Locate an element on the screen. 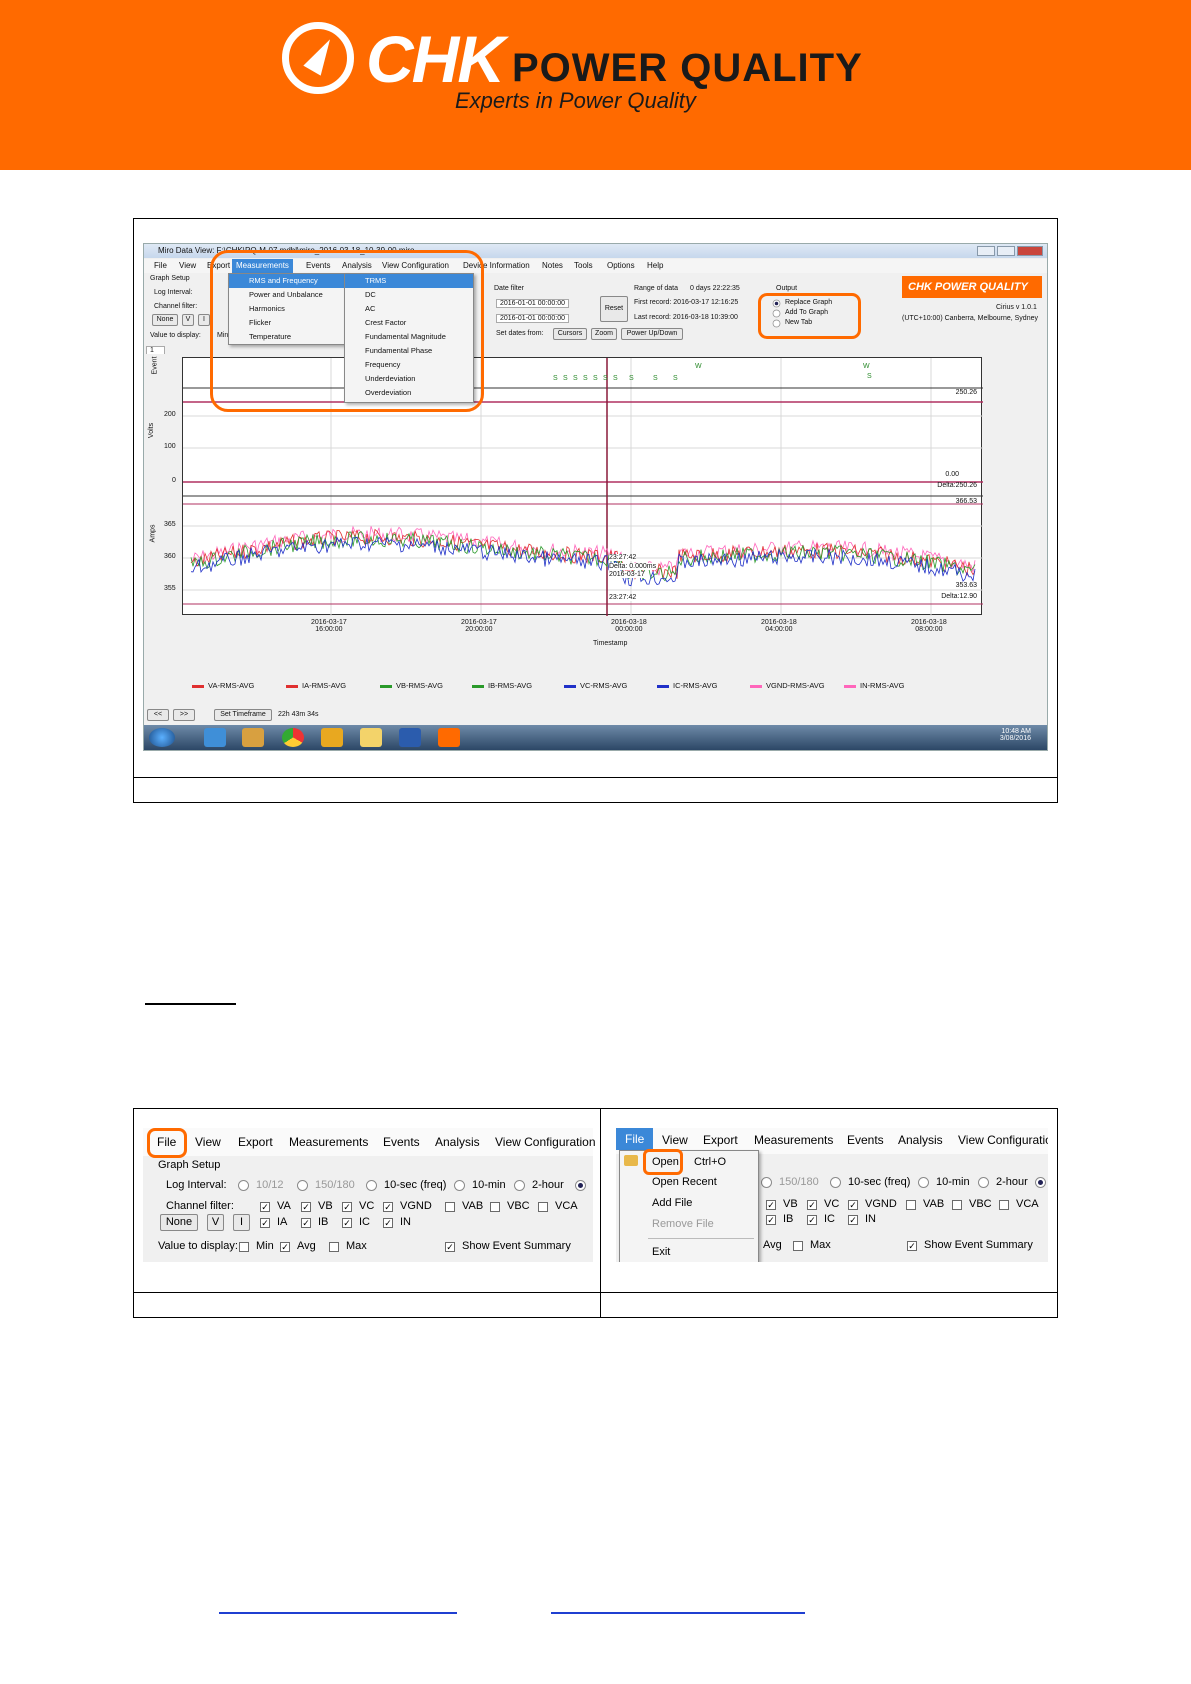 Image resolution: width=1191 pixels, height=1684 pixels. power-up-down-button: Power Up/Down is located at coordinates (652, 334).